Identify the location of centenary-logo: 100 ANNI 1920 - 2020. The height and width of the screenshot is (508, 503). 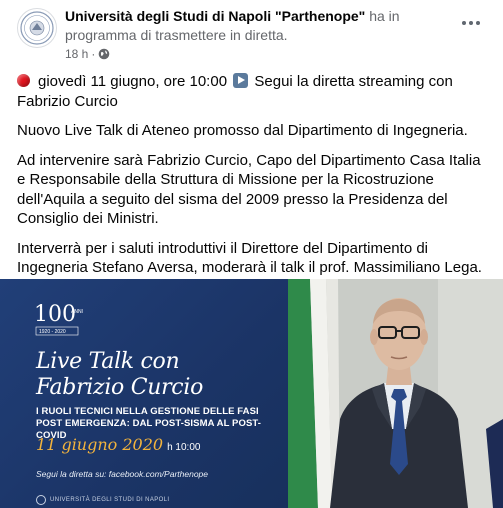
(58, 319).